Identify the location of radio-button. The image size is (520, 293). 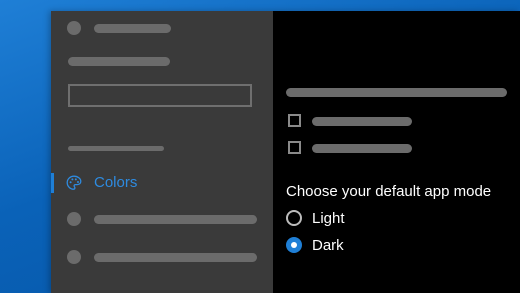
(294, 218).